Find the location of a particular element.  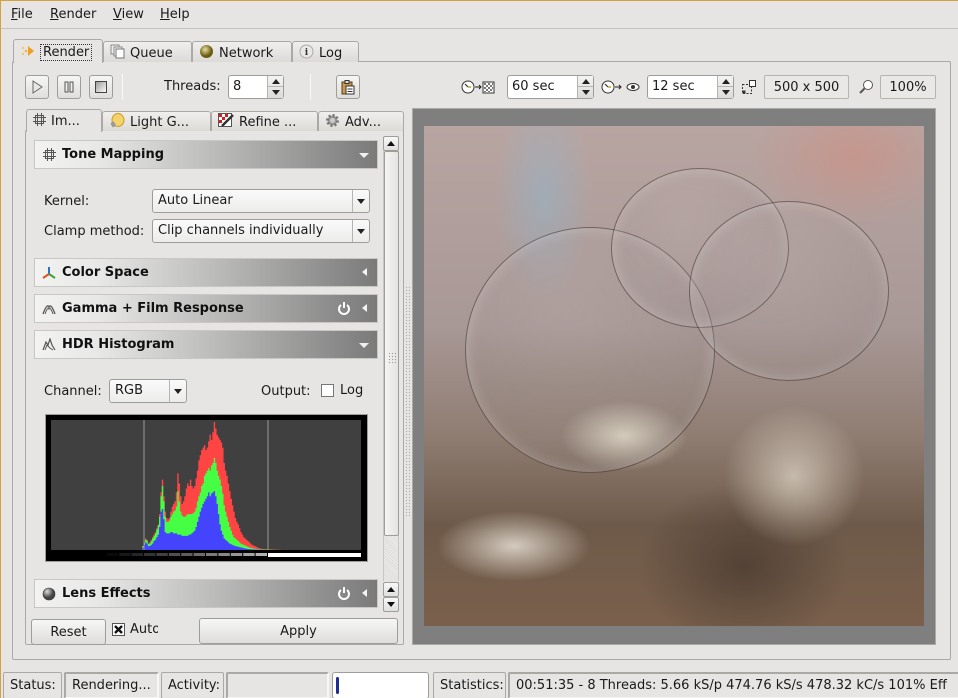

pause-icon is located at coordinates (69, 87).